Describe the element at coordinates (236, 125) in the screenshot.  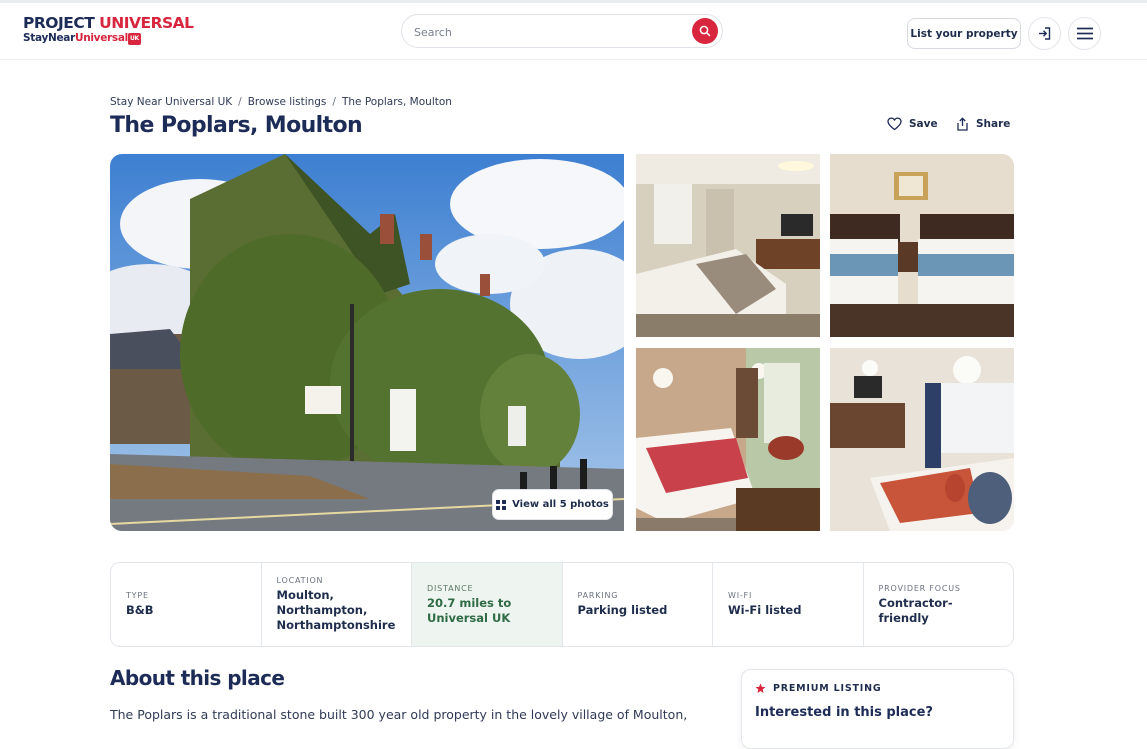
I see `page-title: The Poplars, Moulton` at that location.